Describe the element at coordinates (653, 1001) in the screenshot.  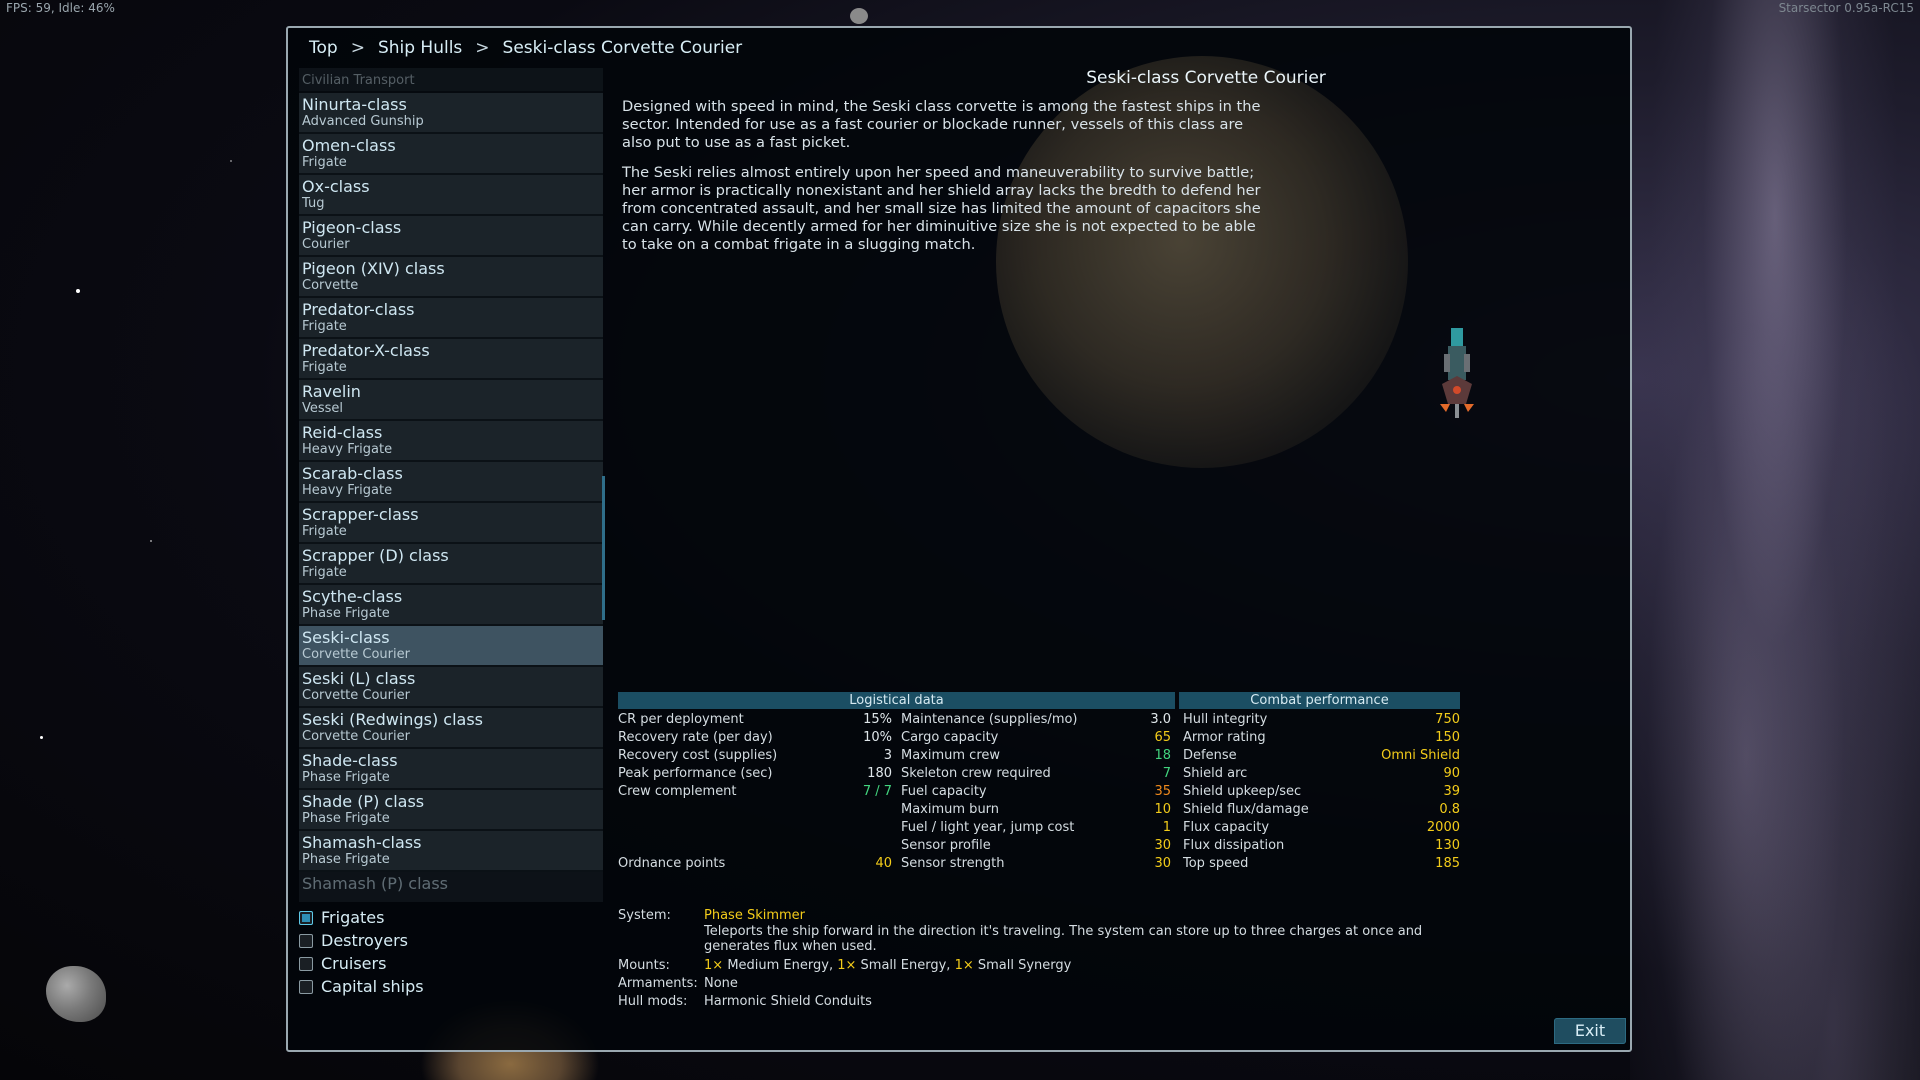
I see `hullmods-label: Hull mods:` at that location.